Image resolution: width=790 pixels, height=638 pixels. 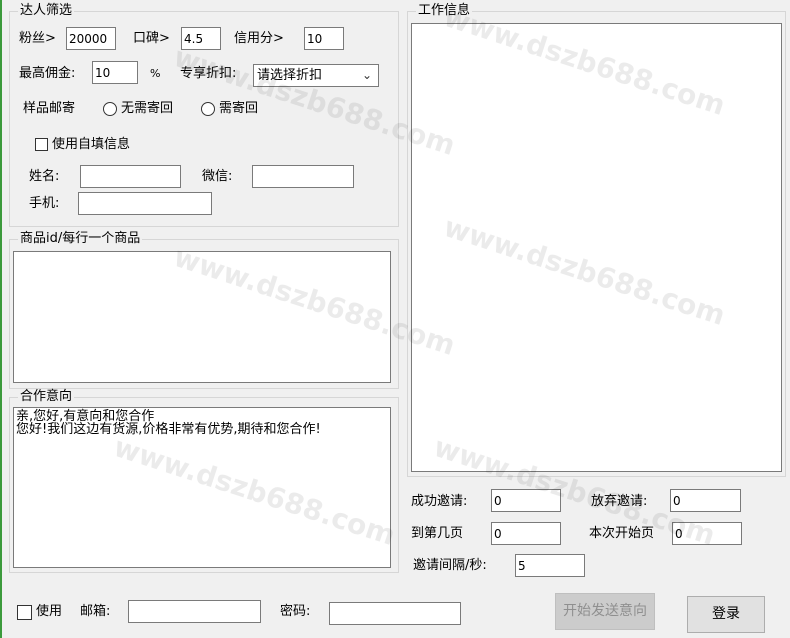 What do you see at coordinates (290, 75) in the screenshot?
I see `discount-selected-value: 请选择折扣` at bounding box center [290, 75].